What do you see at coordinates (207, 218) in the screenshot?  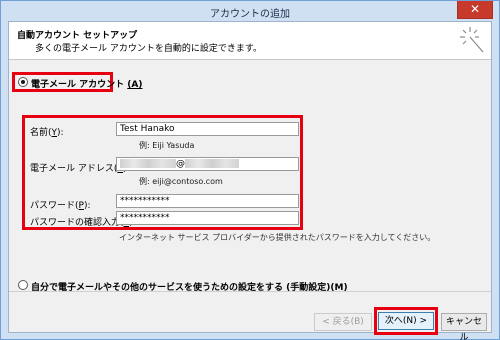 I see `confirm-password-input: ***********` at bounding box center [207, 218].